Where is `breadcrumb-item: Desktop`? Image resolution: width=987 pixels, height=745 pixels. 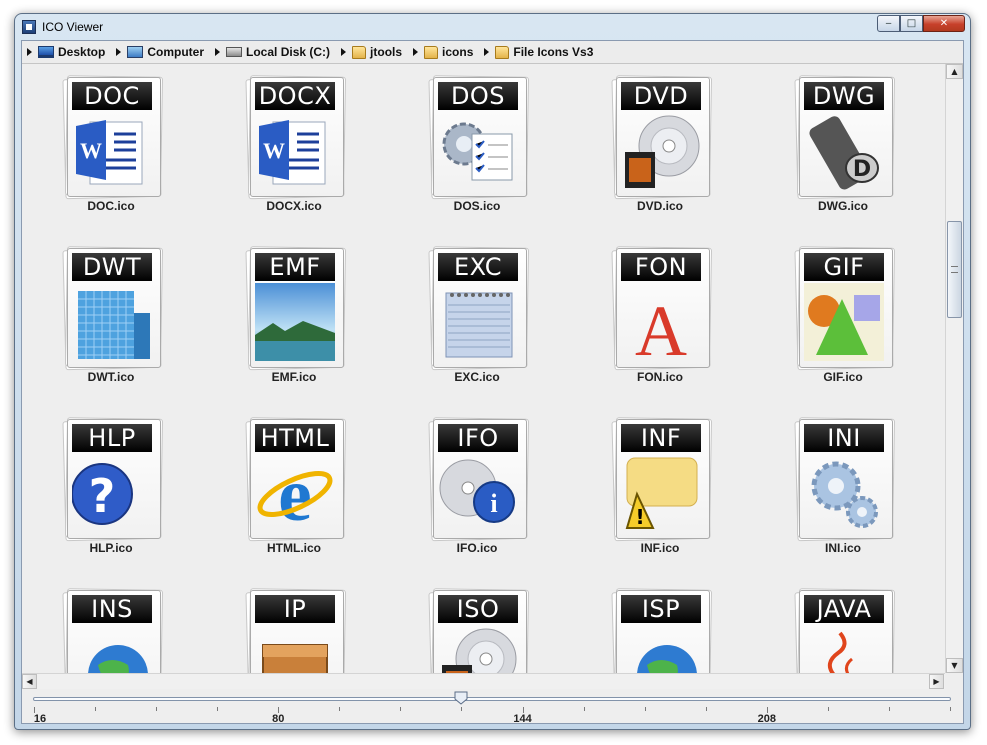 breadcrumb-item: Desktop is located at coordinates (66, 52).